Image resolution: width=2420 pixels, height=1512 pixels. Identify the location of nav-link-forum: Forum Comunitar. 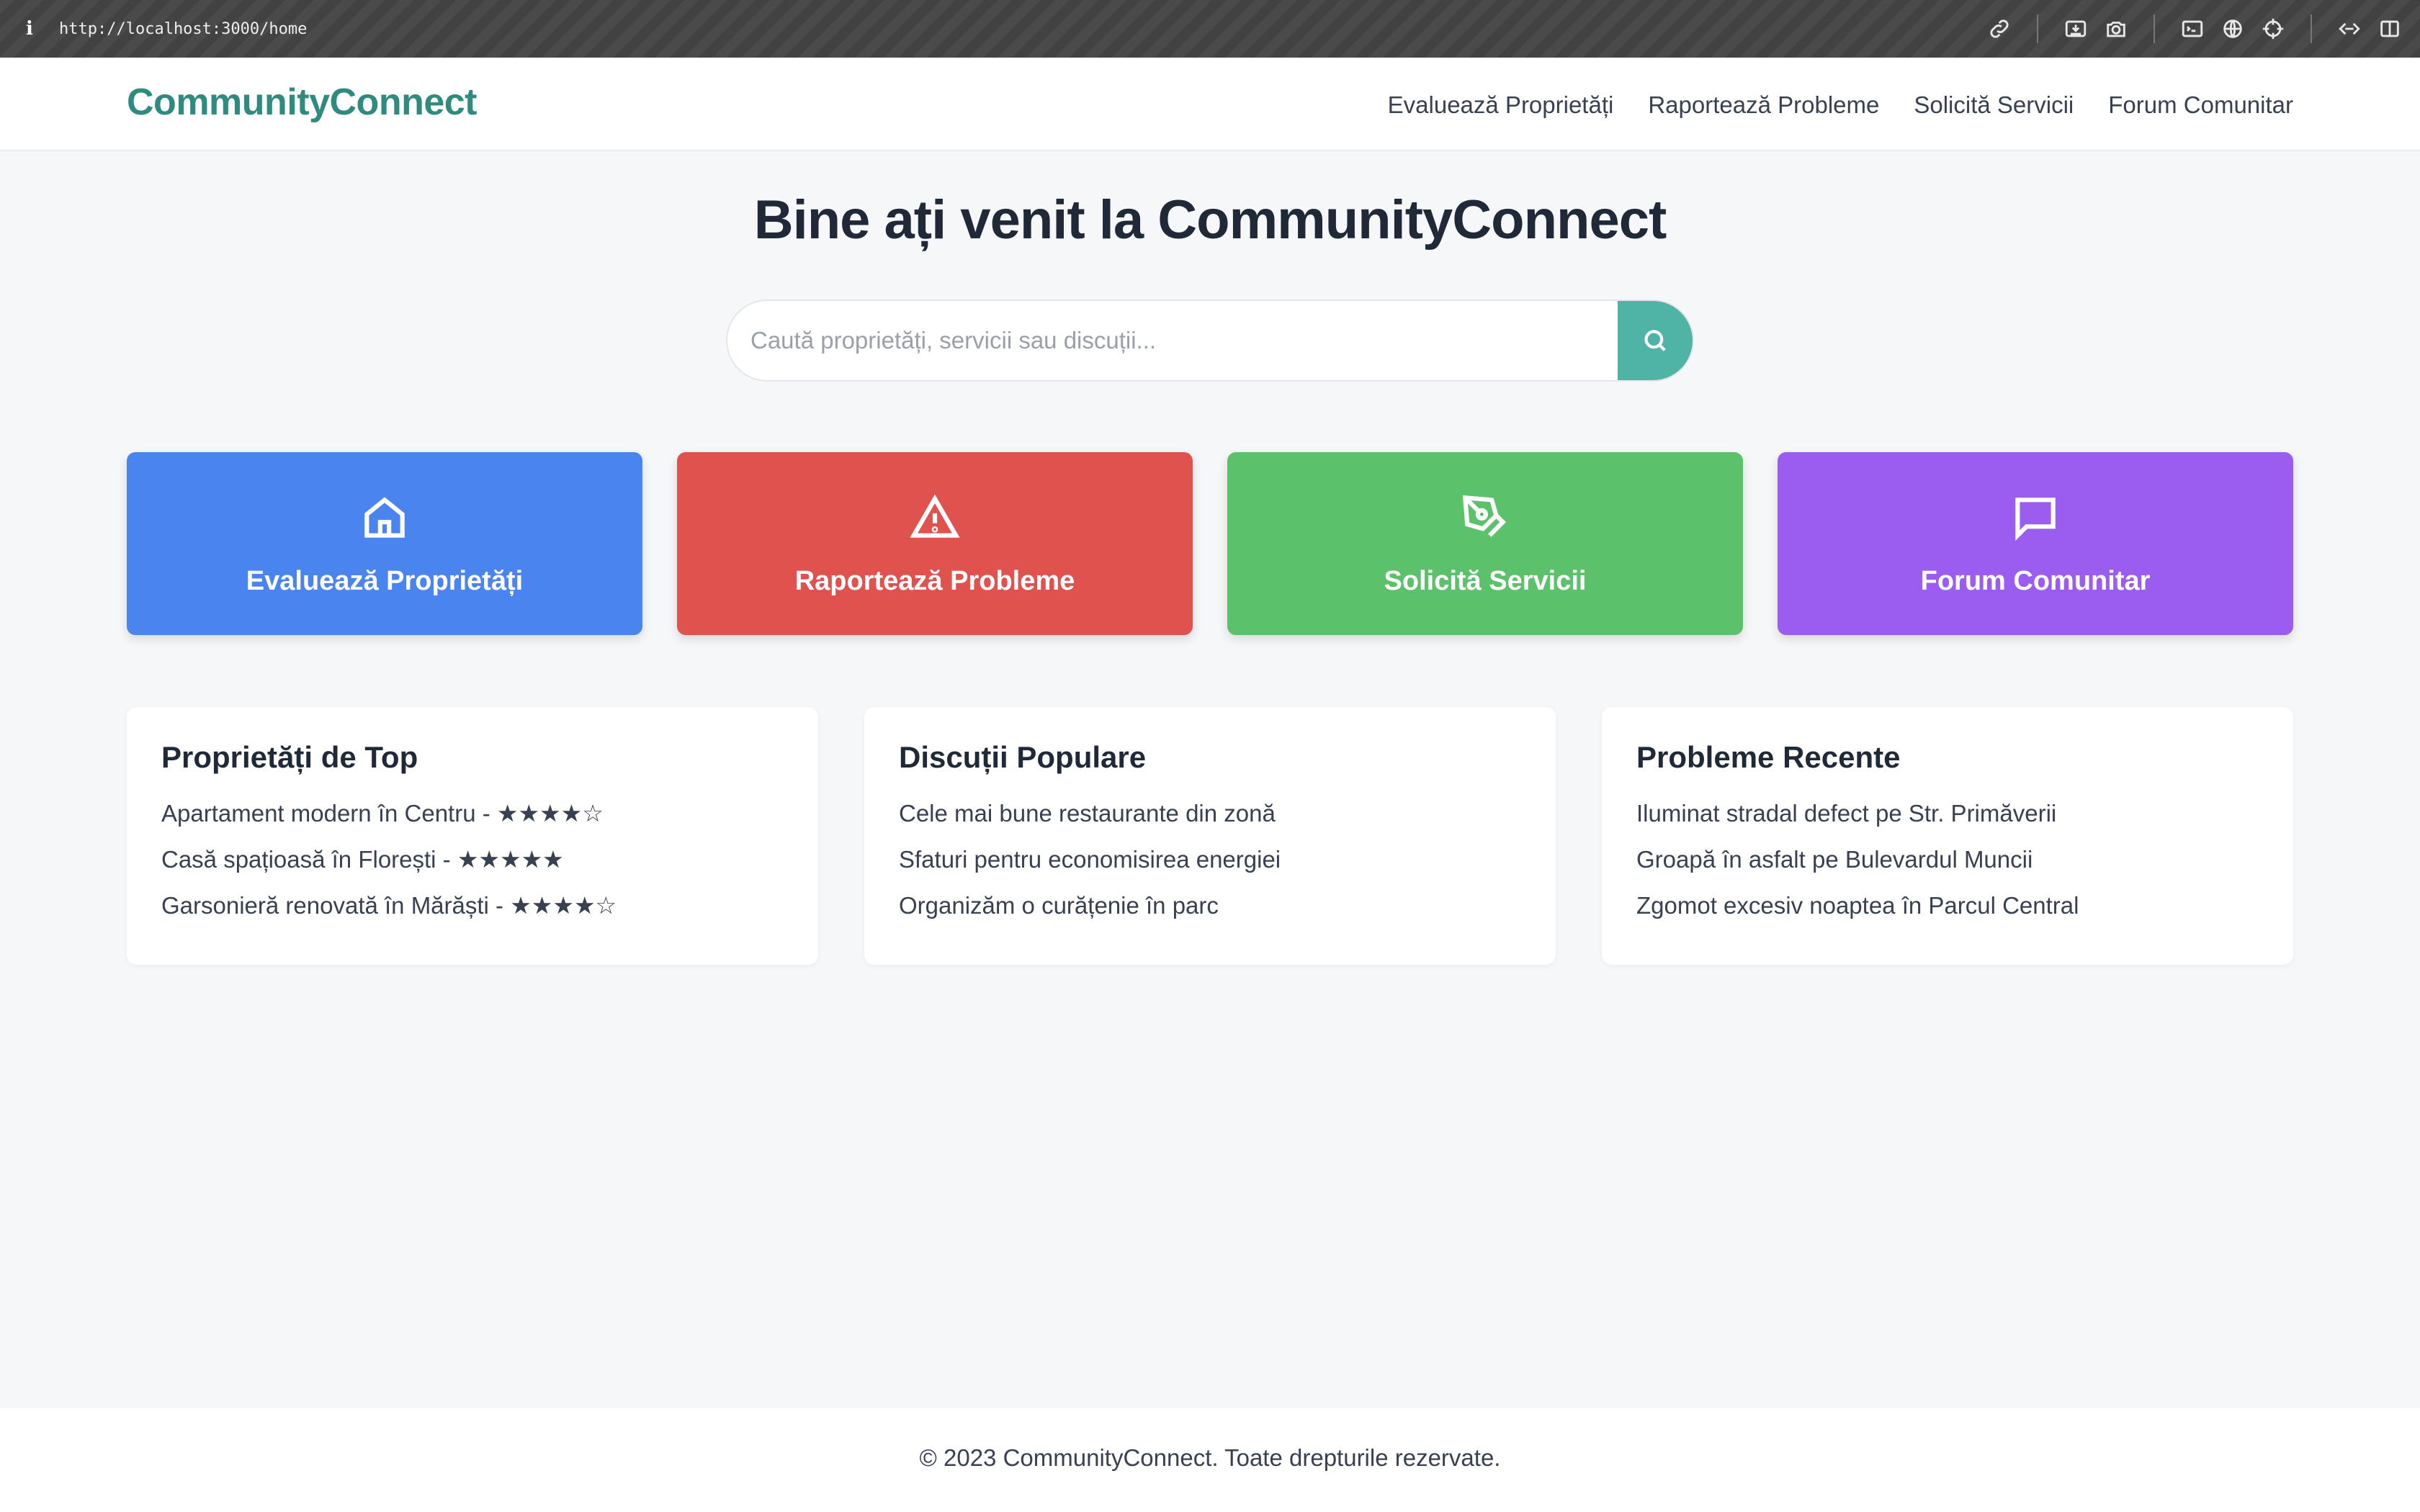
(2200, 105).